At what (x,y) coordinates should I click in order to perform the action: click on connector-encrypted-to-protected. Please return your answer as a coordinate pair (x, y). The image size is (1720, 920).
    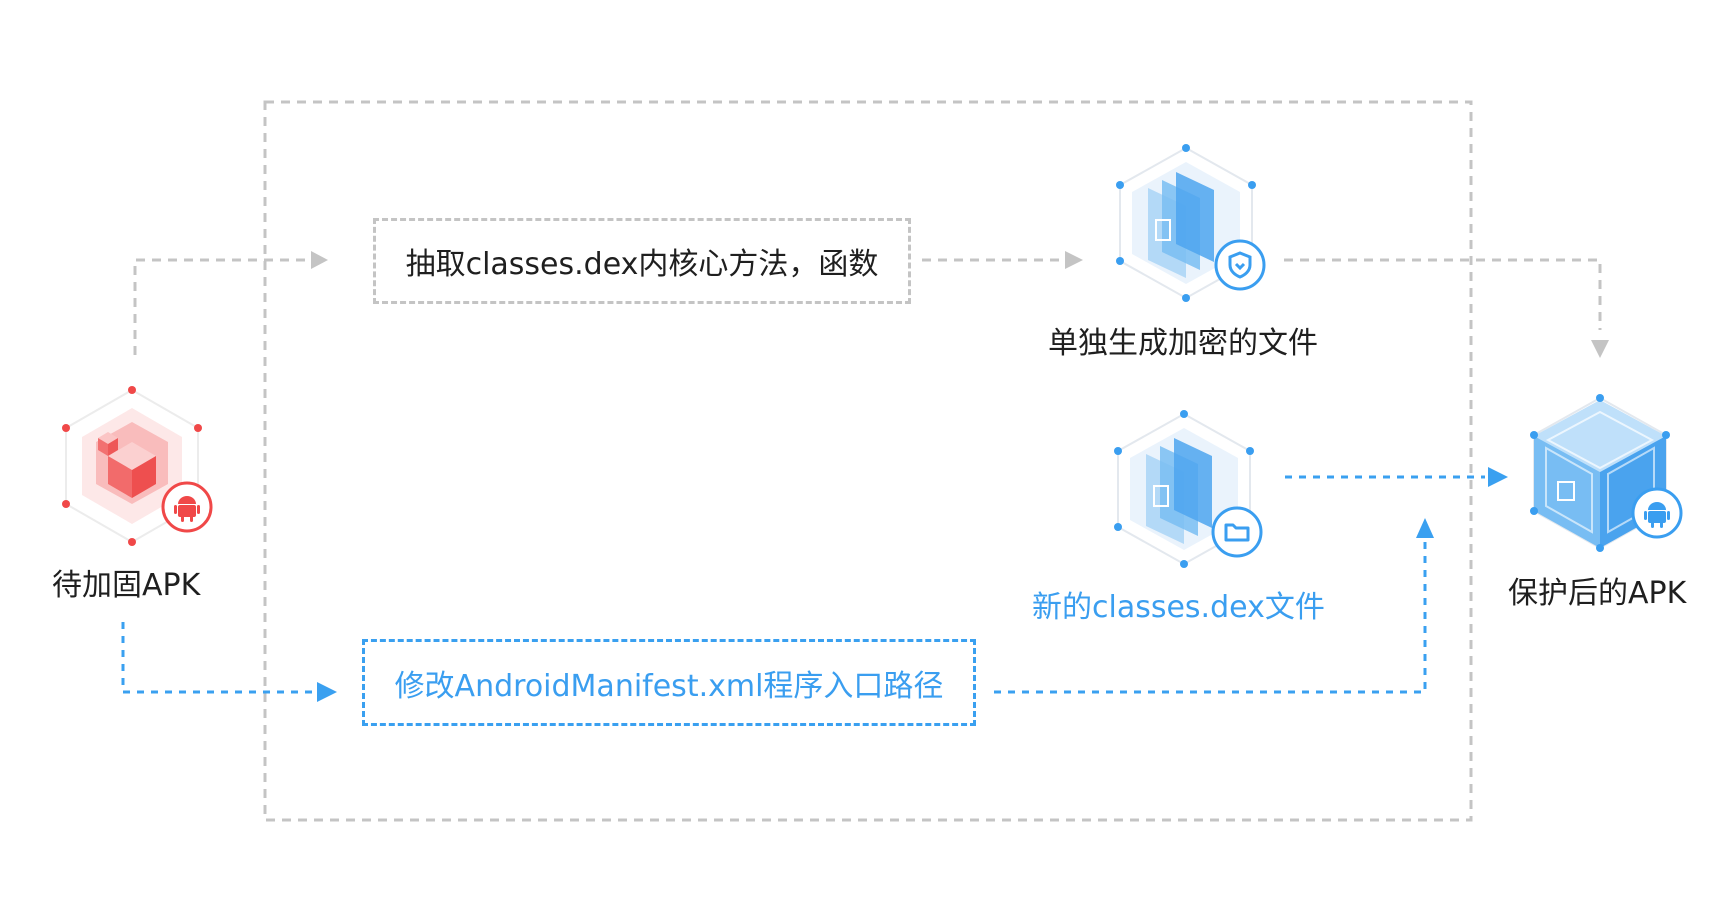
    Looking at the image, I should click on (1443, 294).